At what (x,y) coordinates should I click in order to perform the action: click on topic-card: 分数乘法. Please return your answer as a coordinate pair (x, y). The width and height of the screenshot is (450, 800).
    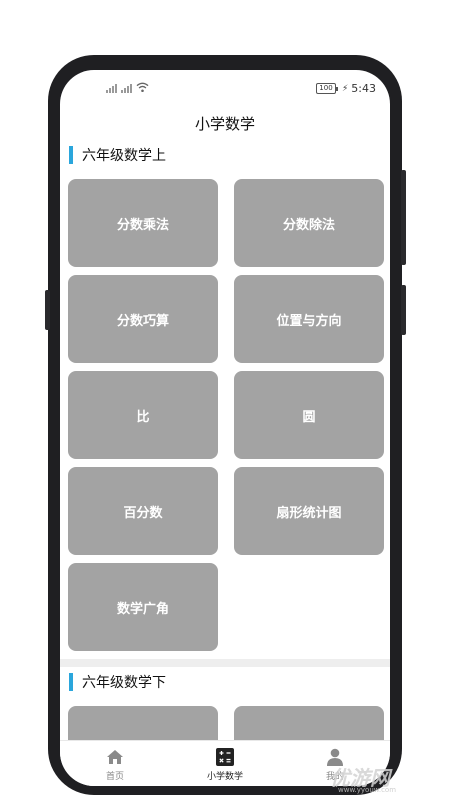
    Looking at the image, I should click on (143, 223).